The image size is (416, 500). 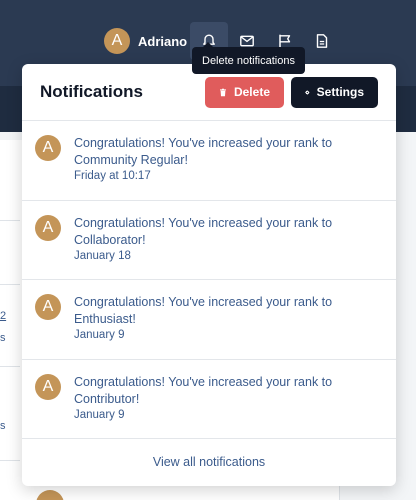 I want to click on notification-time: Friday at 10:17, so click(x=112, y=176).